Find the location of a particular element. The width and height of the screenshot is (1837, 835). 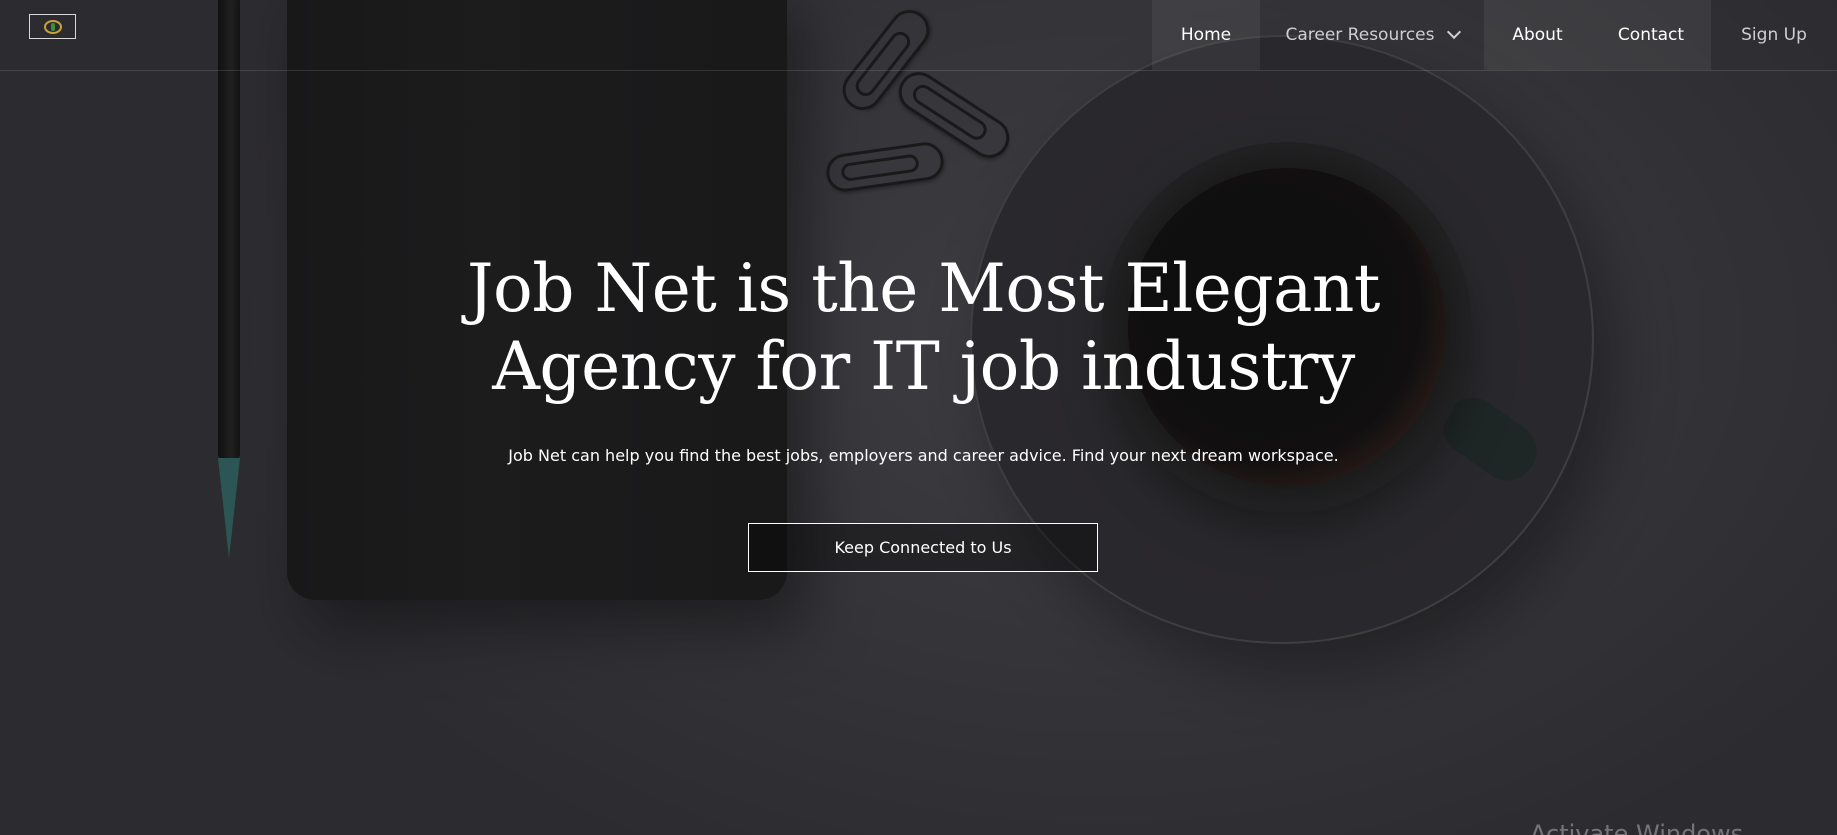

nav-item-label: Contact is located at coordinates (1651, 35).